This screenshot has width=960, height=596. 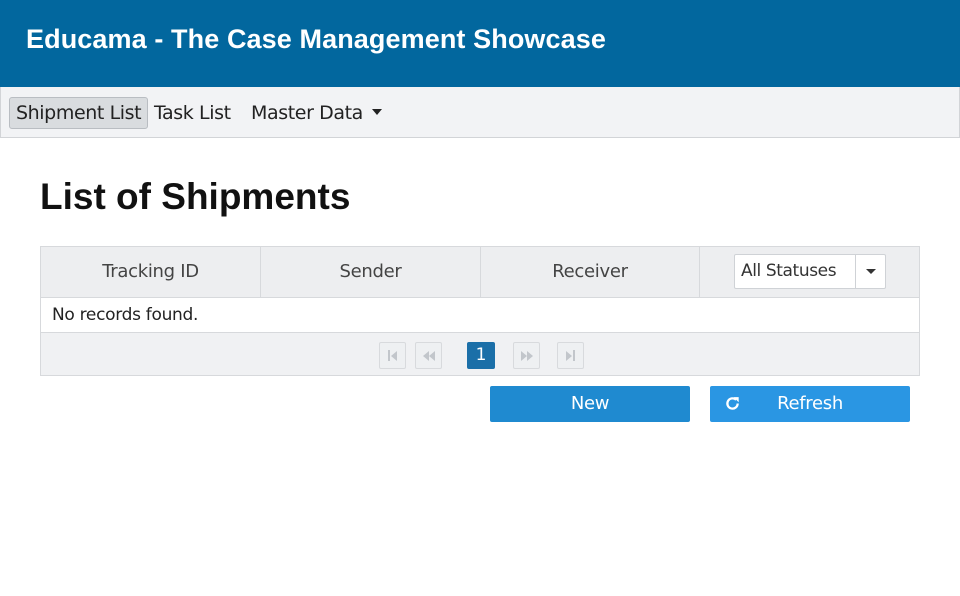 I want to click on prev-page-button, so click(x=428, y=355).